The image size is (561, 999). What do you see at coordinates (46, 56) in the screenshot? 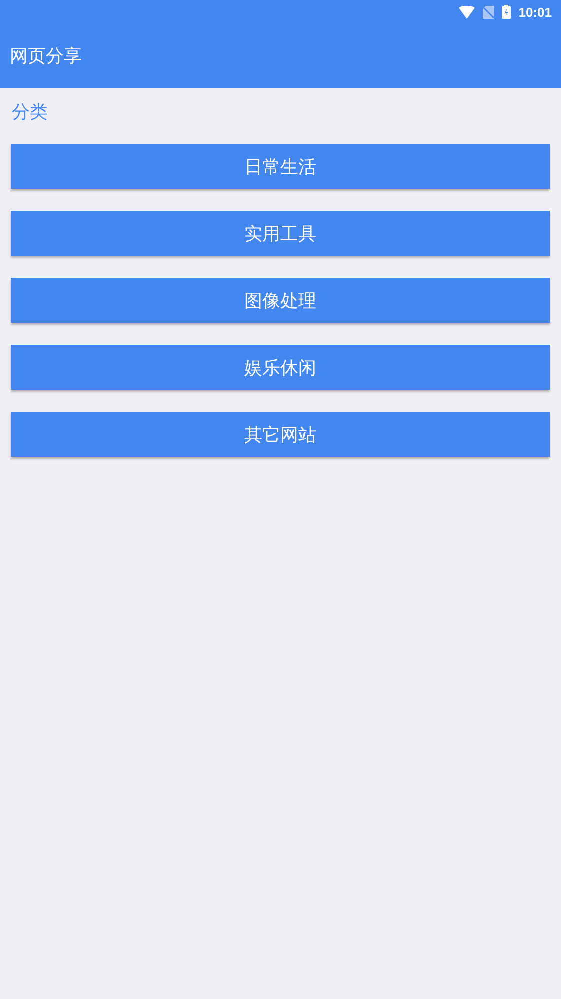
I see `app-title: 网页分享` at bounding box center [46, 56].